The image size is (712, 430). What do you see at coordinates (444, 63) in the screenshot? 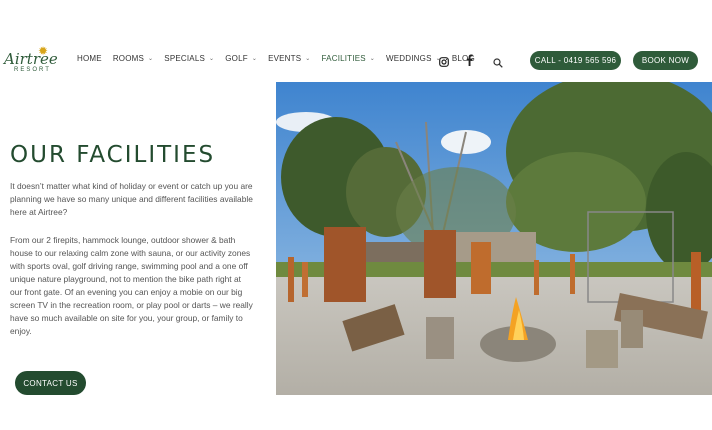
I see `instagram-icon` at bounding box center [444, 63].